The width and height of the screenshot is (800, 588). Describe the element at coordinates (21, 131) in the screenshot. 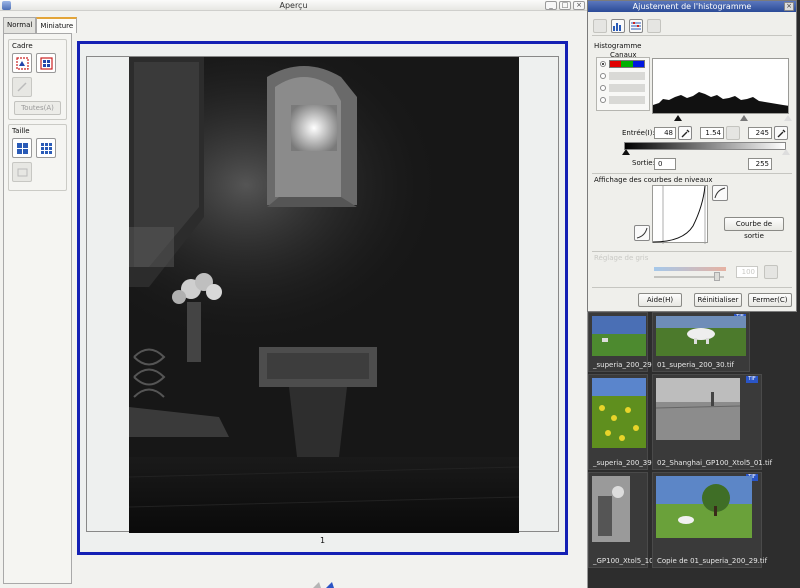

I see `taille-label: Taille` at that location.